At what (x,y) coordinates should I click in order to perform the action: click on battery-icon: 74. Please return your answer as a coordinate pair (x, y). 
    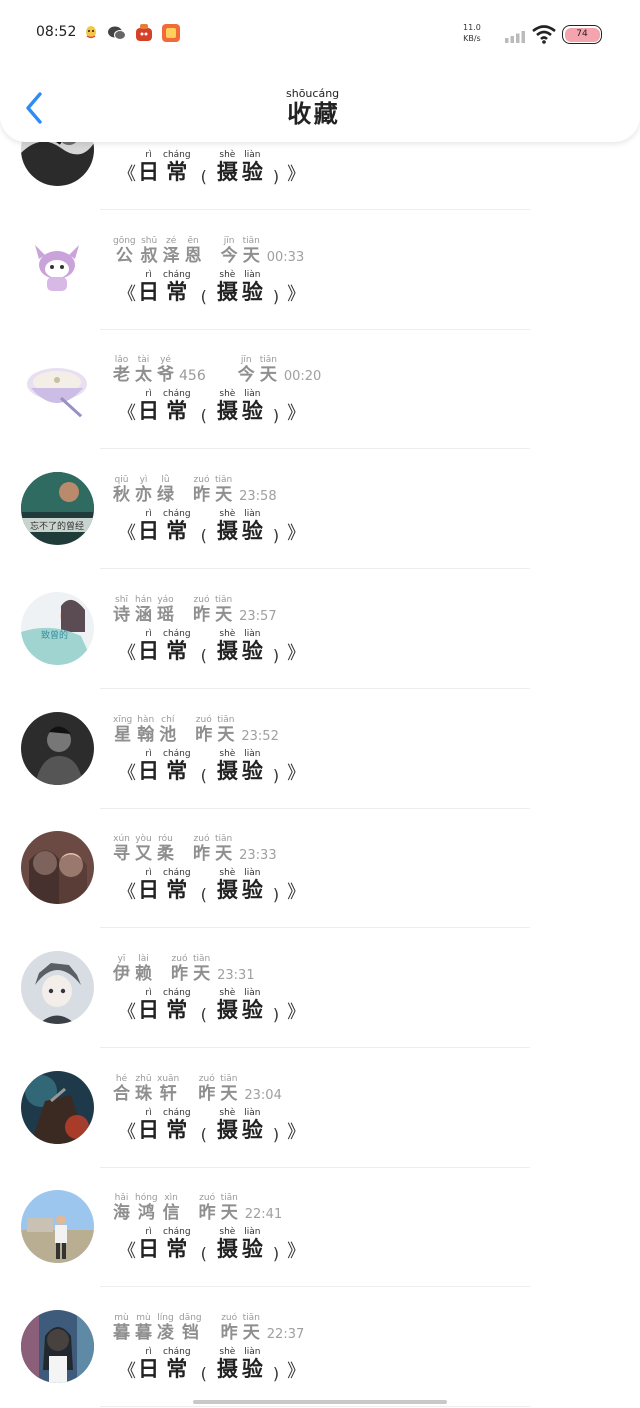
    Looking at the image, I should click on (582, 34).